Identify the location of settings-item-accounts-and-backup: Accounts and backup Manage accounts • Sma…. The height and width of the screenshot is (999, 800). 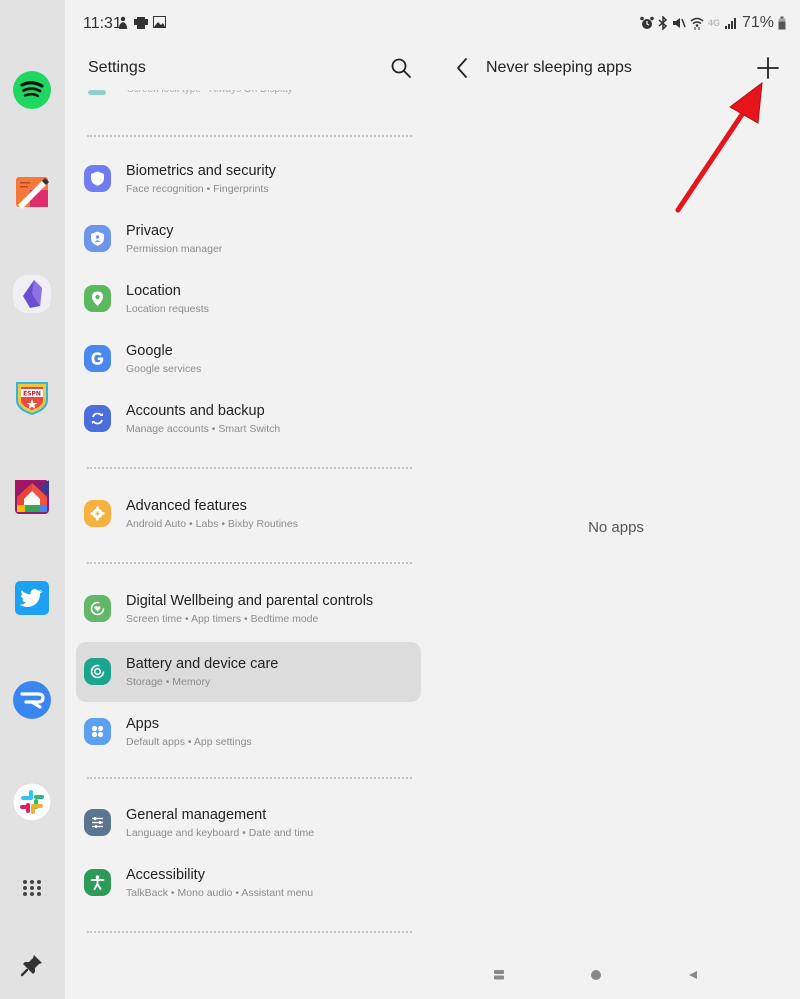
(248, 419).